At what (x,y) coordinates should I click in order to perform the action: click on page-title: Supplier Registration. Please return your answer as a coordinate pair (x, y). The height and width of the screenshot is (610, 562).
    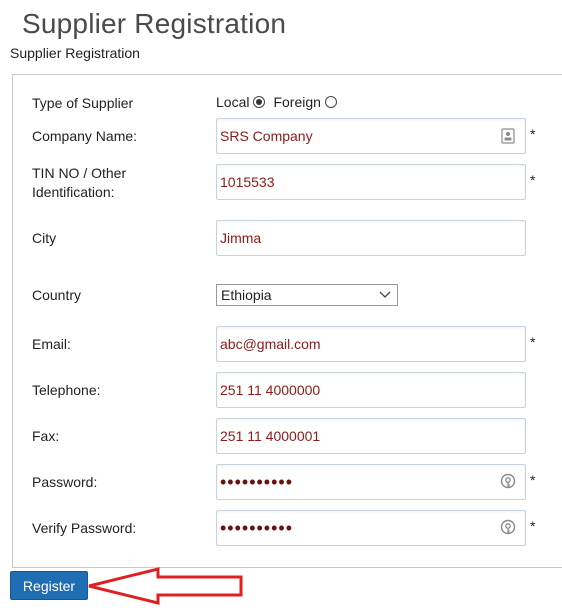
    Looking at the image, I should click on (154, 23).